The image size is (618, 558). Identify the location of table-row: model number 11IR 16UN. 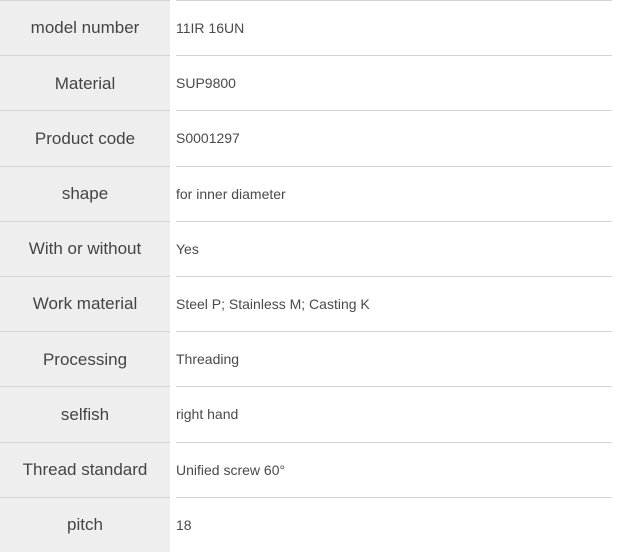
(309, 28).